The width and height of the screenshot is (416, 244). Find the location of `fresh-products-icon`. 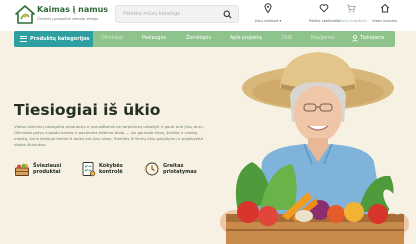

fresh-products-icon is located at coordinates (22, 169).